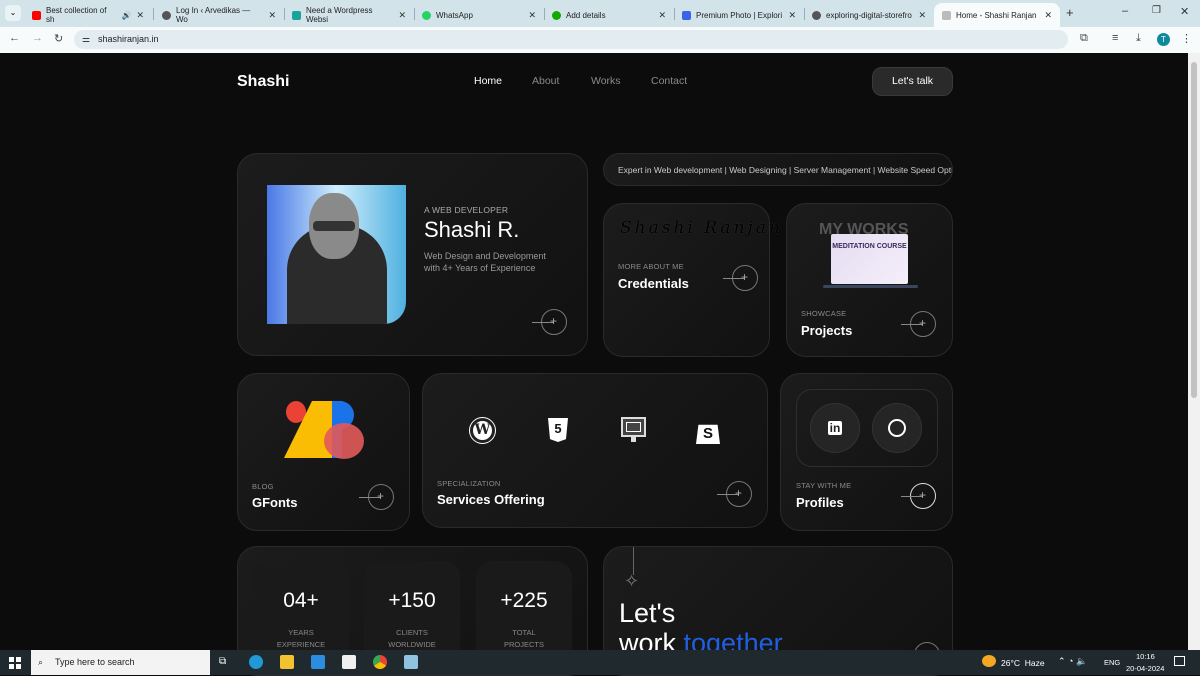  What do you see at coordinates (219, 15) in the screenshot?
I see `browser-tab: Log In ‹ Arvedikas — Wo ✕` at bounding box center [219, 15].